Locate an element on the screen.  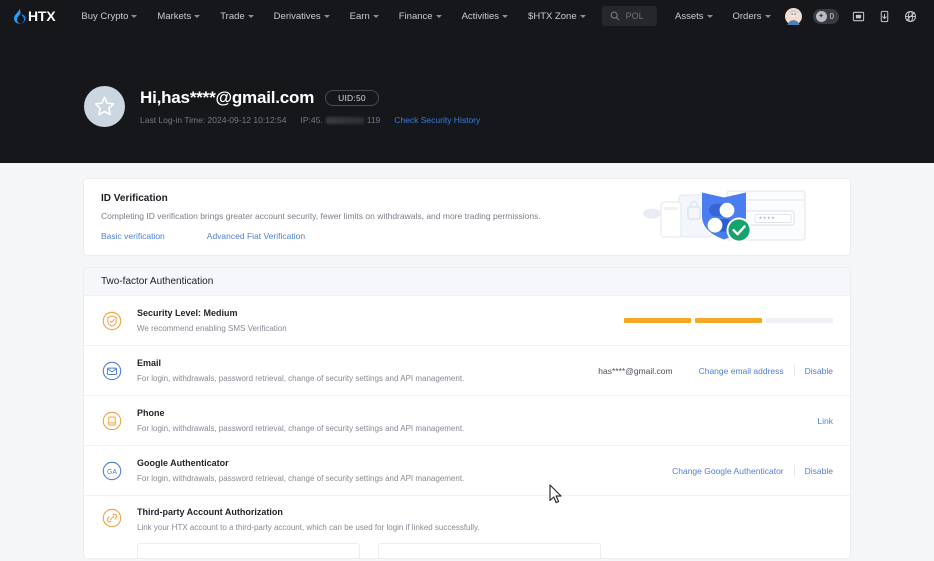
language-button is located at coordinates (910, 16).